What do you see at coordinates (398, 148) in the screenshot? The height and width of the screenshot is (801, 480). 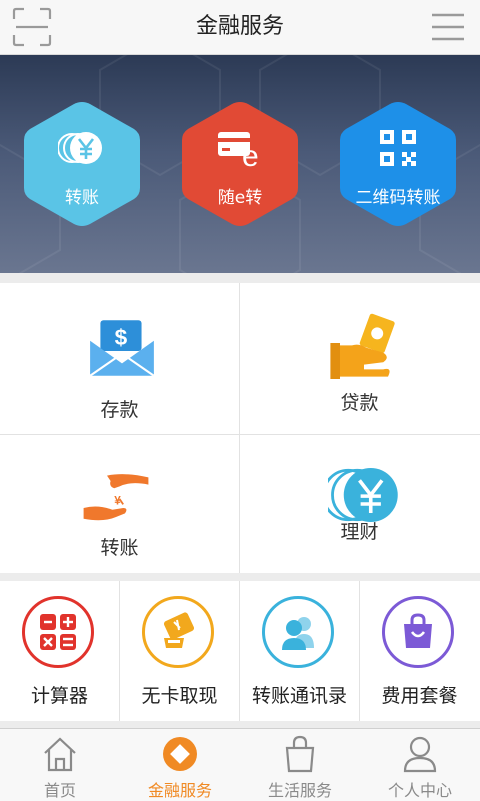 I see `qr-code-icon` at bounding box center [398, 148].